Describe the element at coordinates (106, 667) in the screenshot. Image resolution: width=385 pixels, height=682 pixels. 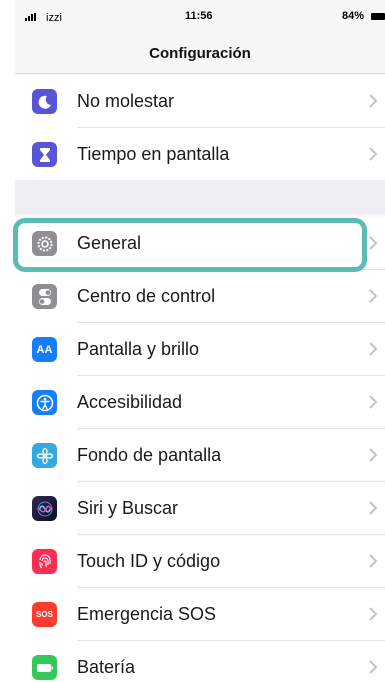
I see `row-label: Batería` at that location.